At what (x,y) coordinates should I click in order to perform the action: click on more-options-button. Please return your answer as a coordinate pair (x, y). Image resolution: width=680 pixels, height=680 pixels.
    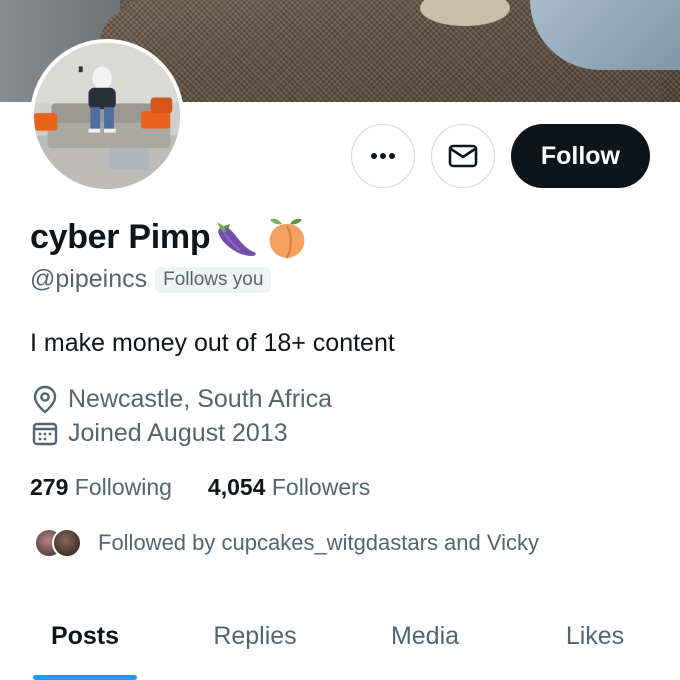
    Looking at the image, I should click on (382, 156).